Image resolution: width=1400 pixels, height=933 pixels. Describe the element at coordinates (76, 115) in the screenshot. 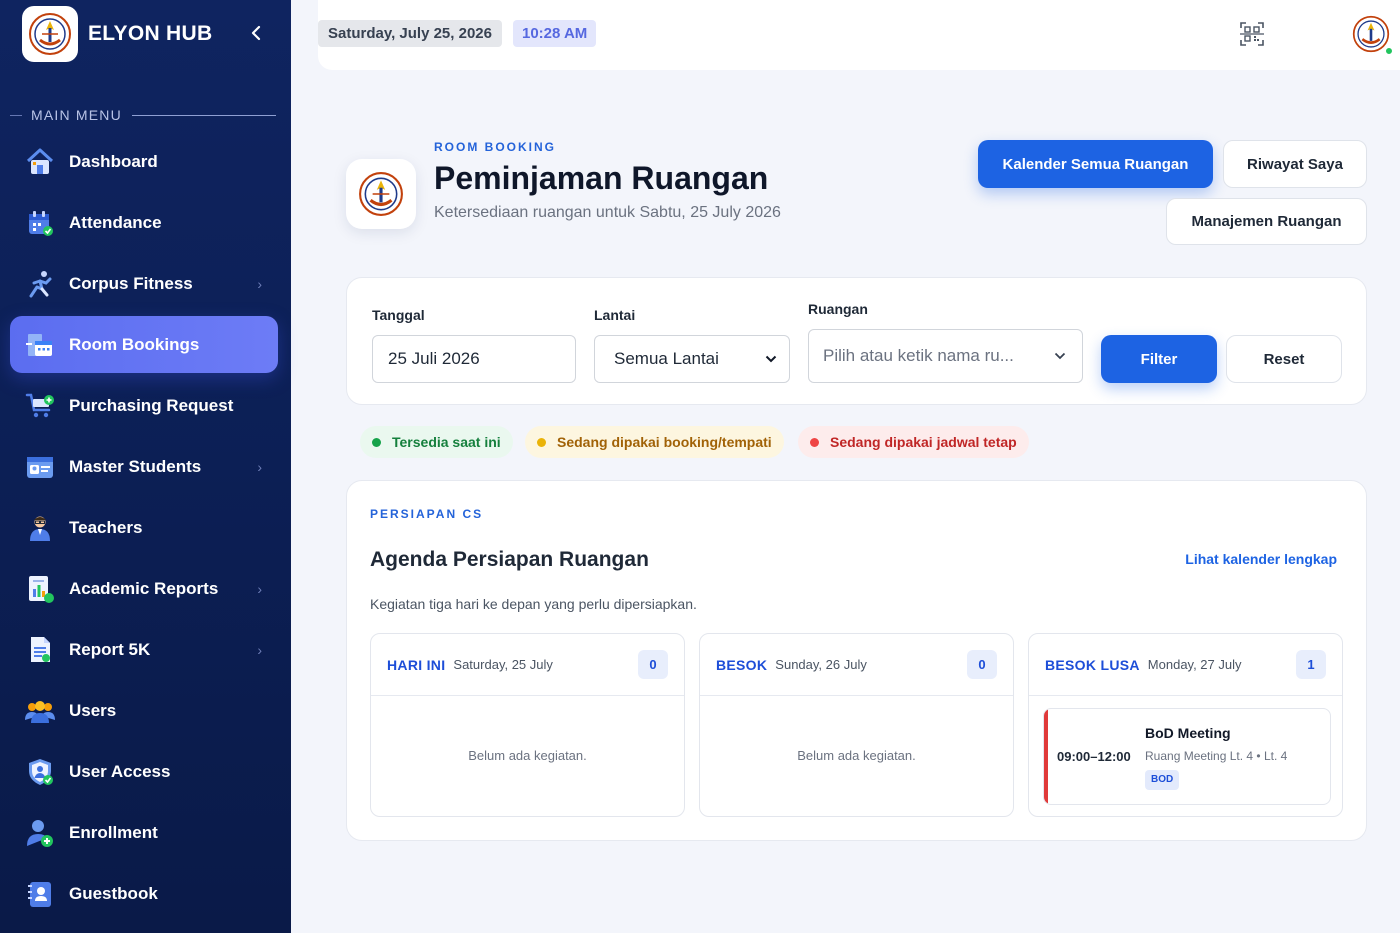

I see `menu-caption-label: MAIN MENU` at that location.